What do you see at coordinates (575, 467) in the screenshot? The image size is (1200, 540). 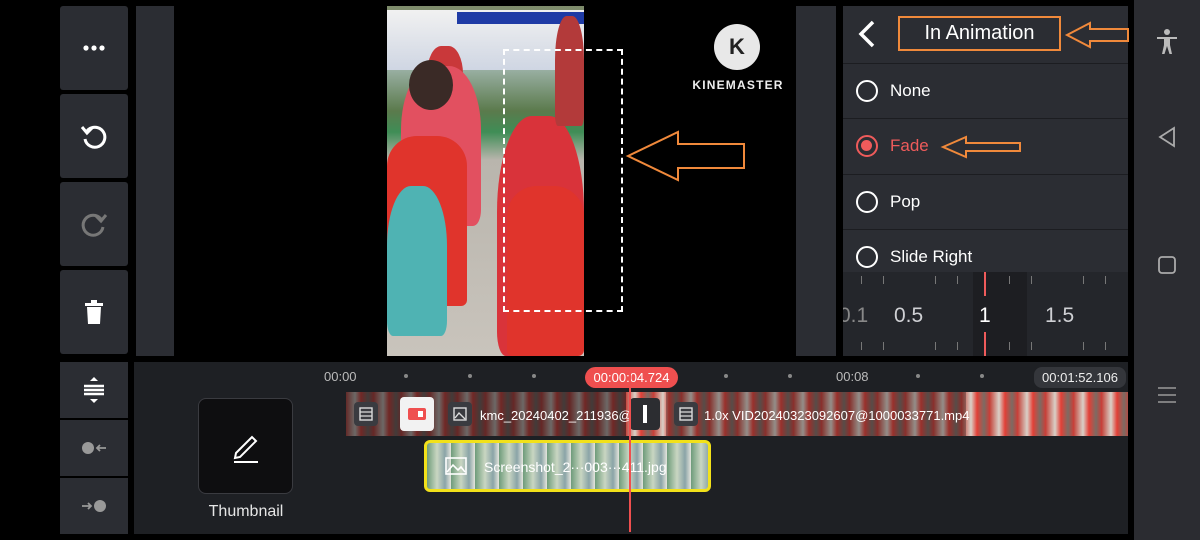 I see `overlay-clip-label: Screenshot_2···003···411.jpg` at bounding box center [575, 467].